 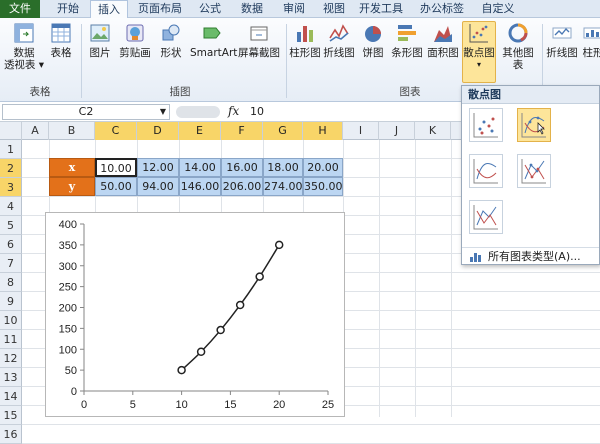 I want to click on row-header: 8, so click(x=11, y=282).